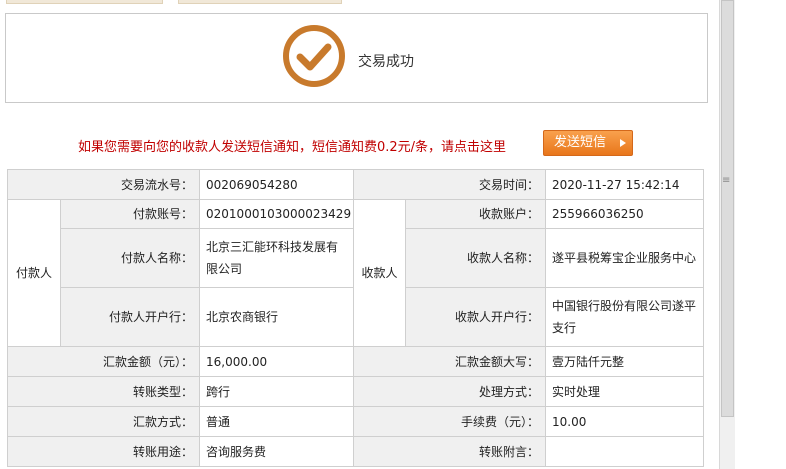 The width and height of the screenshot is (786, 469). Describe the element at coordinates (625, 361) in the screenshot. I see `amount-upper-value: 壹万陆仟元整` at that location.